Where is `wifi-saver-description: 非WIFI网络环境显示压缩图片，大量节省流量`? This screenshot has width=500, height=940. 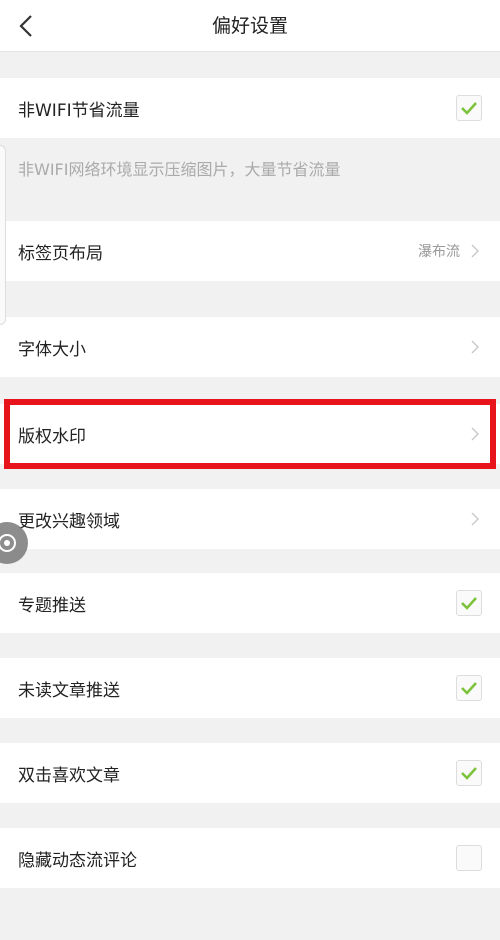
wifi-saver-description: 非WIFI网络环境显示压缩图片，大量节省流量 is located at coordinates (179, 169).